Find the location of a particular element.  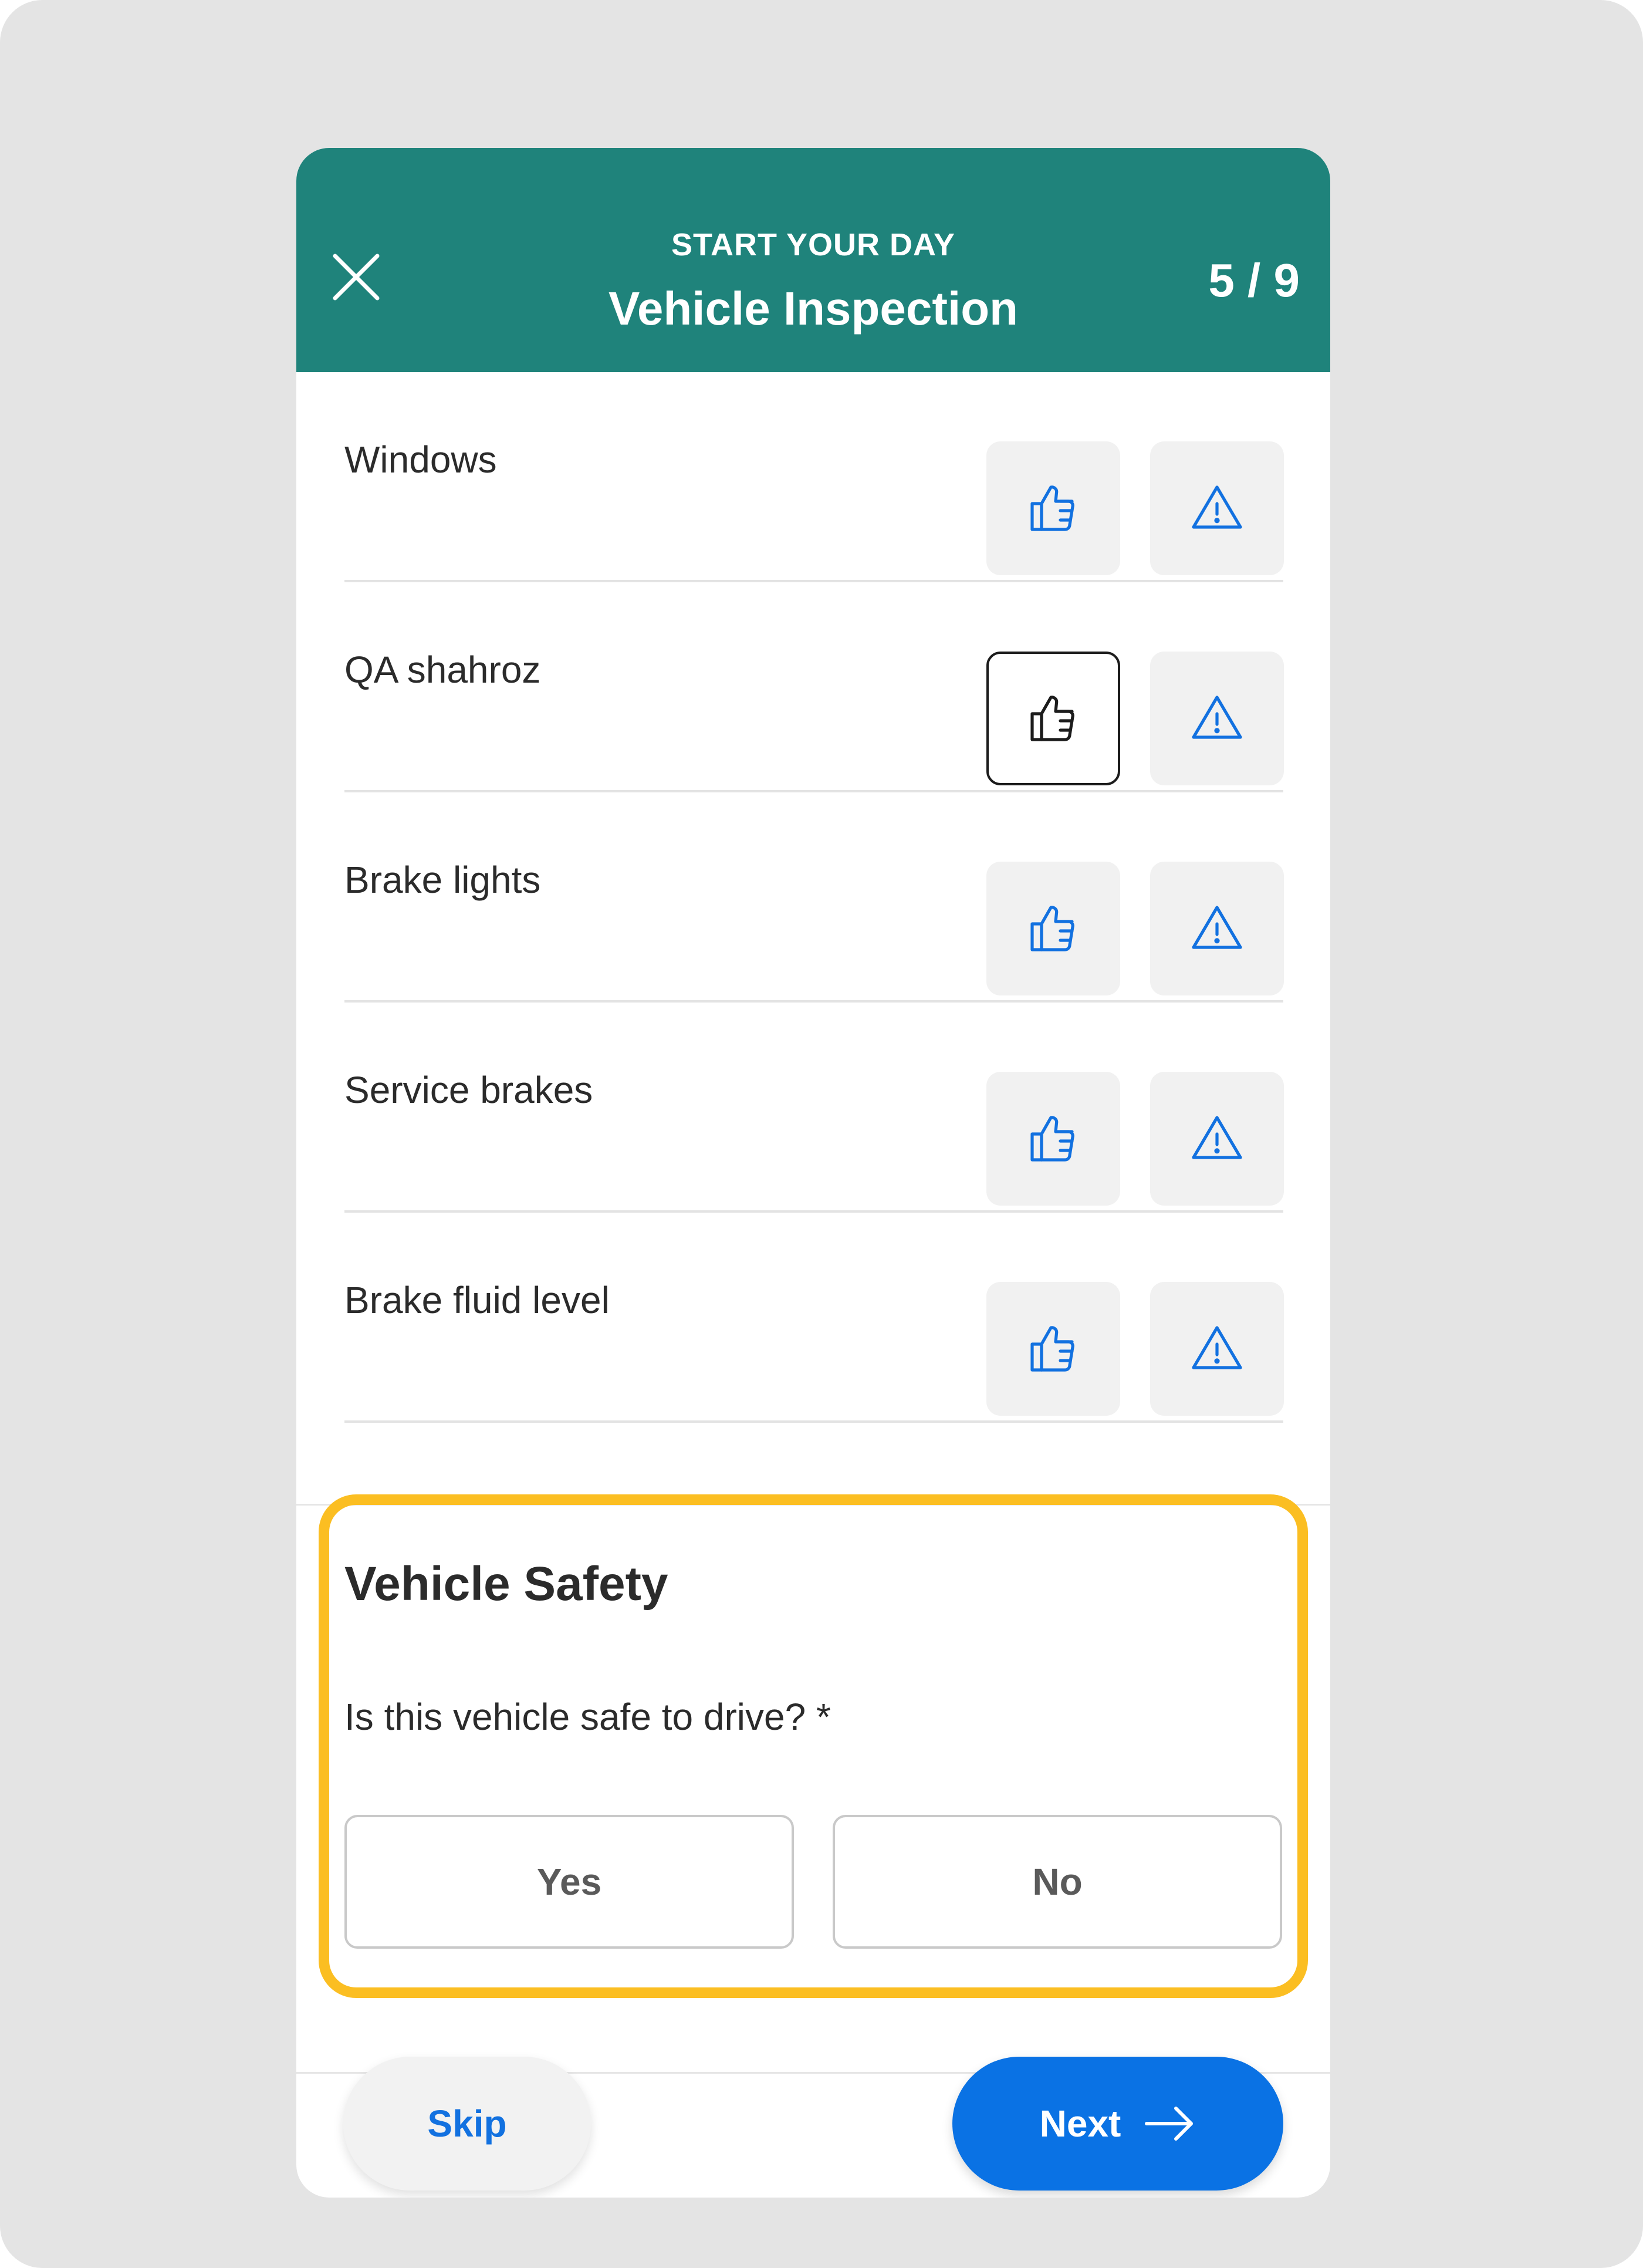

header-eyebrow: START YOUR DAY is located at coordinates (813, 245).